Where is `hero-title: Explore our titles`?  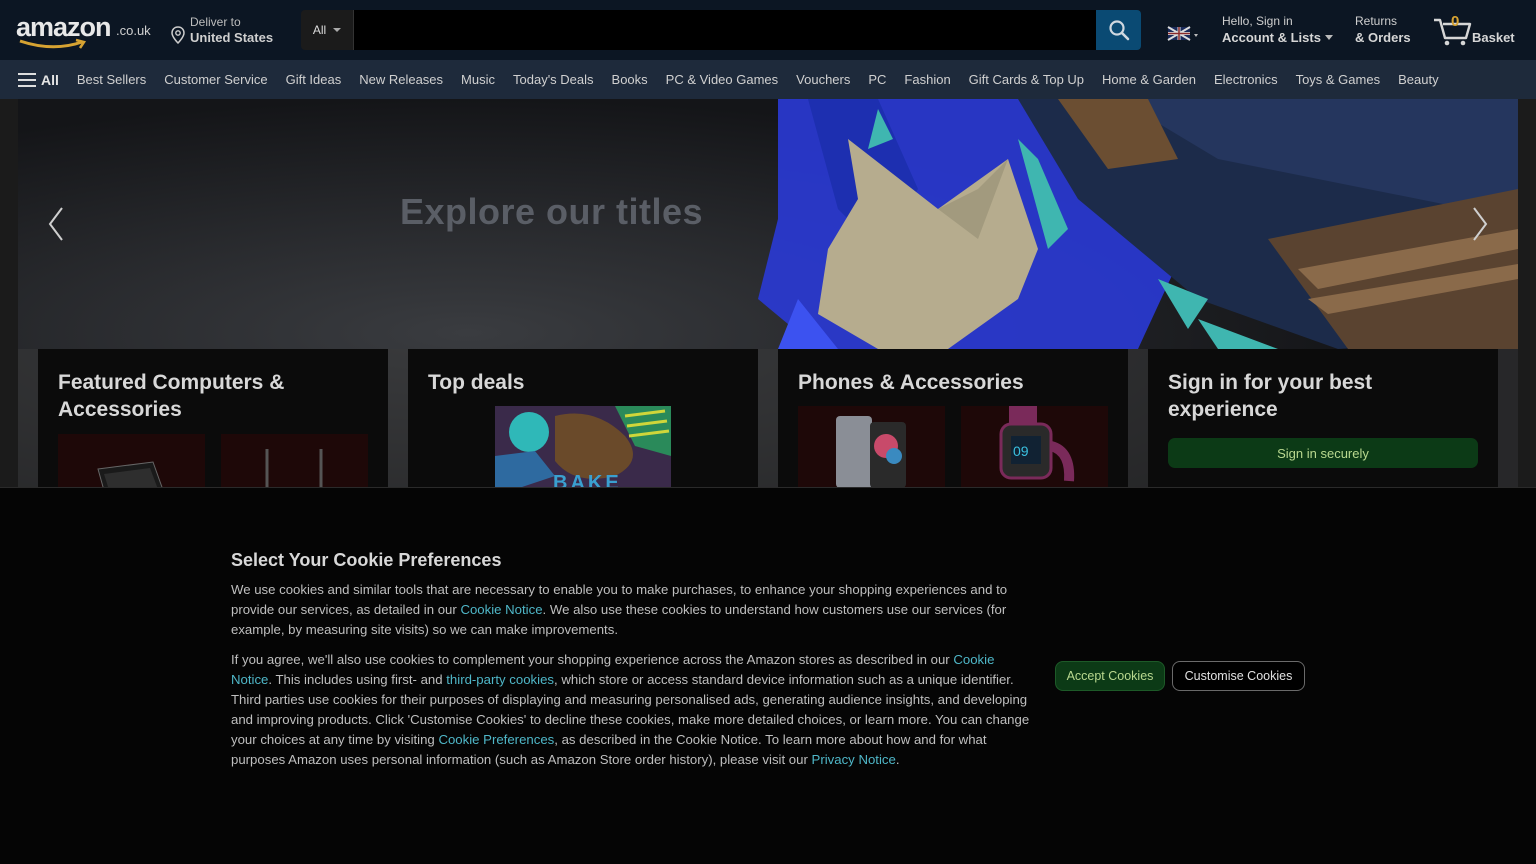
hero-title: Explore our titles is located at coordinates (552, 211).